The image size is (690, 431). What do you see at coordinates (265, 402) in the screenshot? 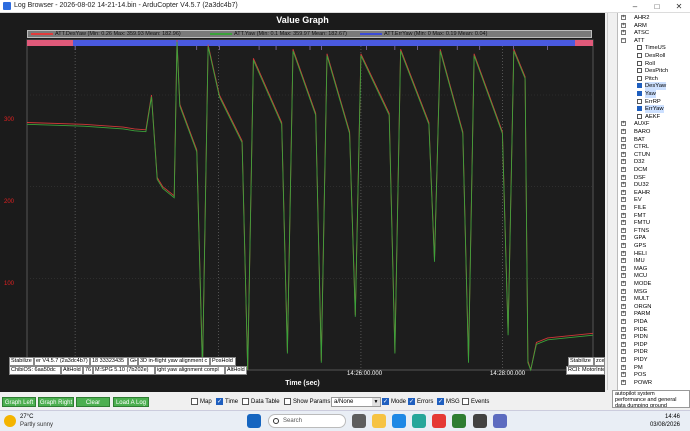
I see `checkbox-label: Data Table` at bounding box center [265, 402].